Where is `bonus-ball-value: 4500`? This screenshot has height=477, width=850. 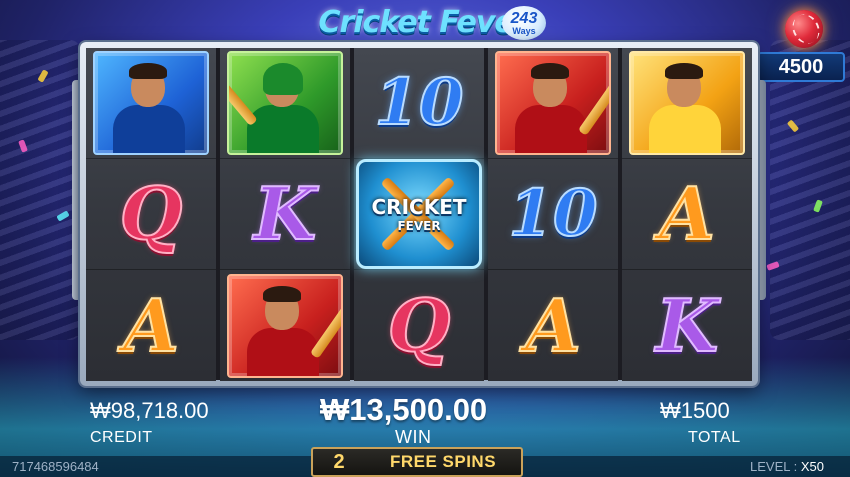 bonus-ball-value: 4500 is located at coordinates (801, 67).